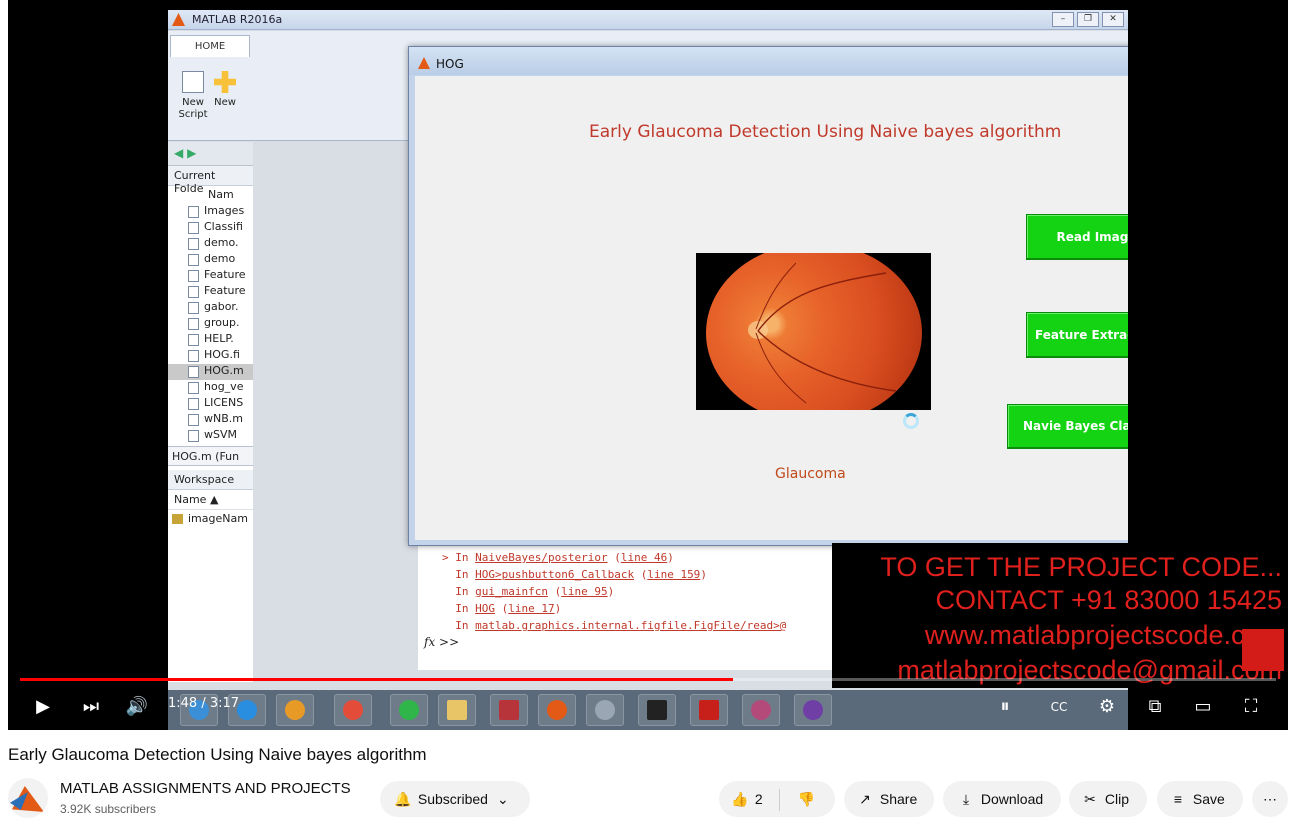 This screenshot has height=832, width=1291. I want to click on file-item: wSVM, so click(210, 436).